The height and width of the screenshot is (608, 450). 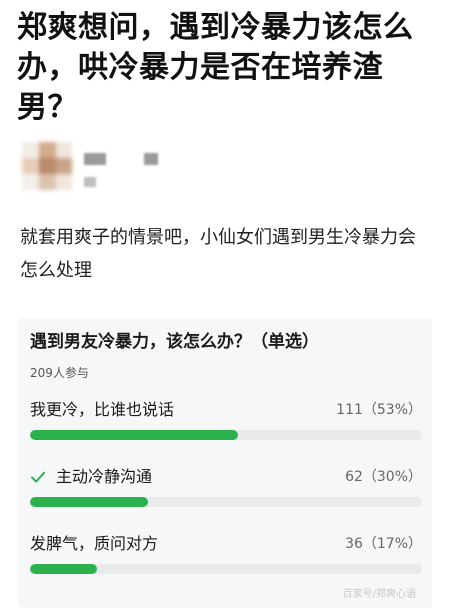 What do you see at coordinates (379, 594) in the screenshot?
I see `watermark: 百家号/郑爽心语` at bounding box center [379, 594].